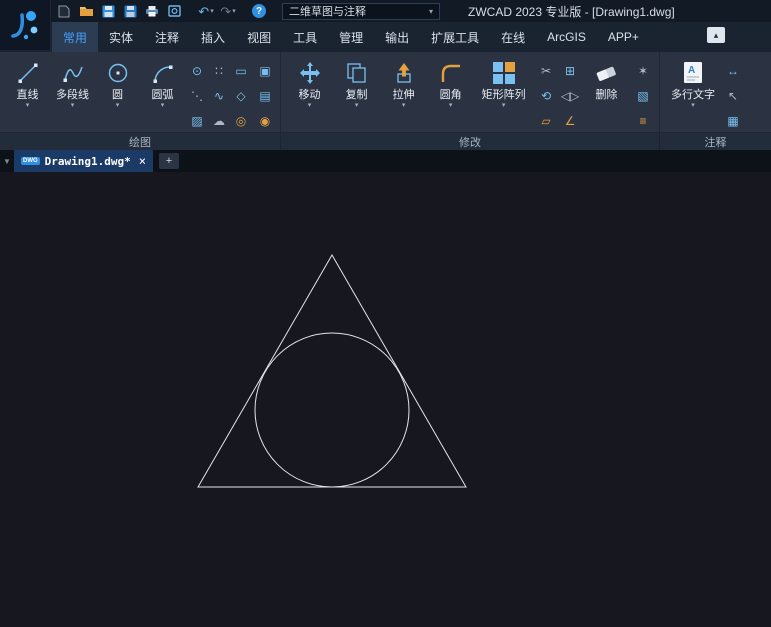 The height and width of the screenshot is (627, 771). What do you see at coordinates (241, 95) in the screenshot?
I see `ellipse-icon: ◇` at bounding box center [241, 95].